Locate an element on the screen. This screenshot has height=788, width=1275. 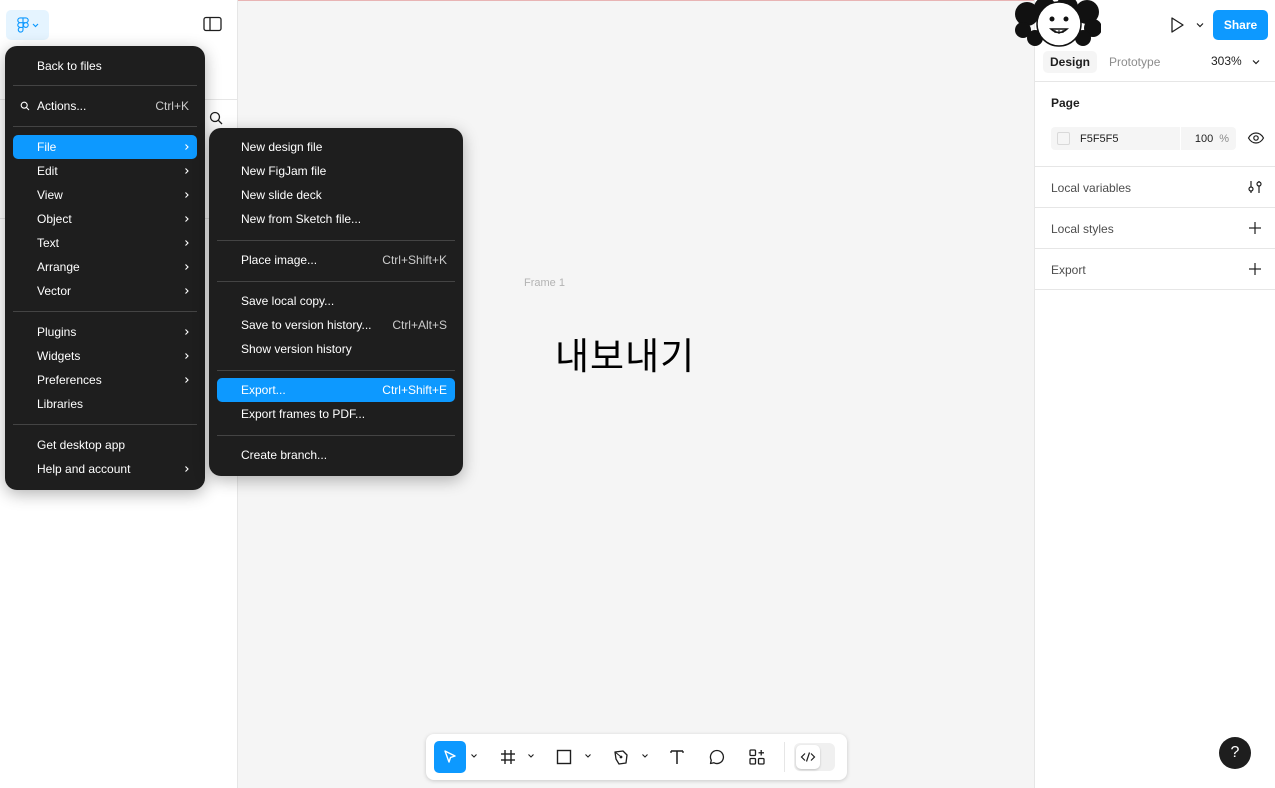
bottom-toolbar is located at coordinates (636, 757).